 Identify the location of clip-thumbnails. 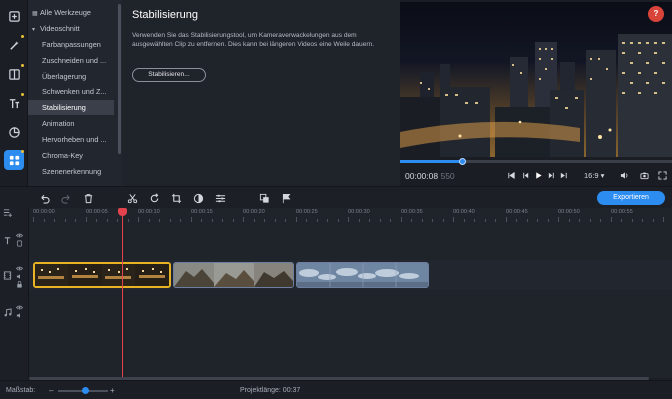
(362, 275).